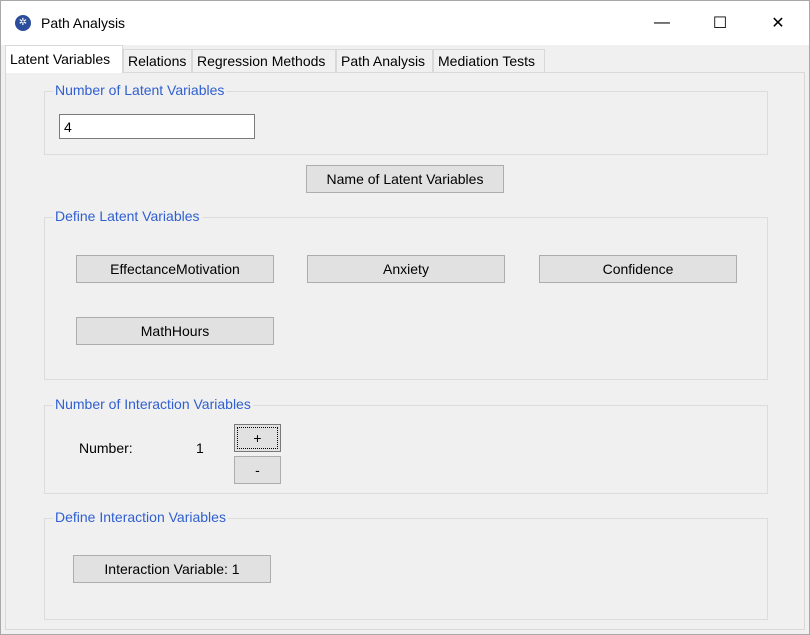 This screenshot has height=635, width=810. Describe the element at coordinates (489, 60) in the screenshot. I see `tab-mediation-tests: Mediation Tests` at that location.